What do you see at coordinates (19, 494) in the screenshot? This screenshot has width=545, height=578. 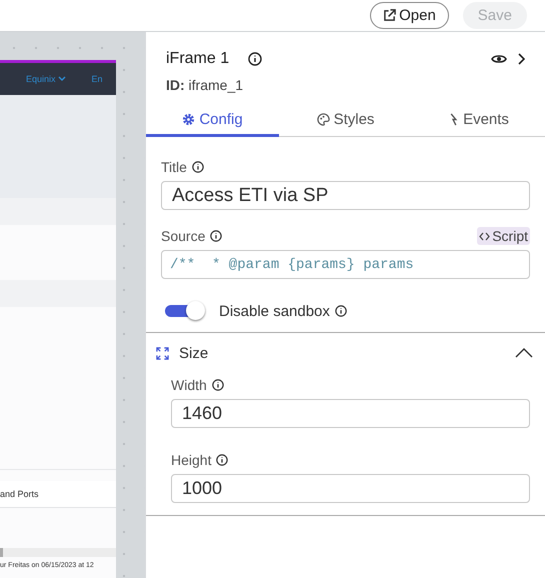 I see `column-header: and Ports` at bounding box center [19, 494].